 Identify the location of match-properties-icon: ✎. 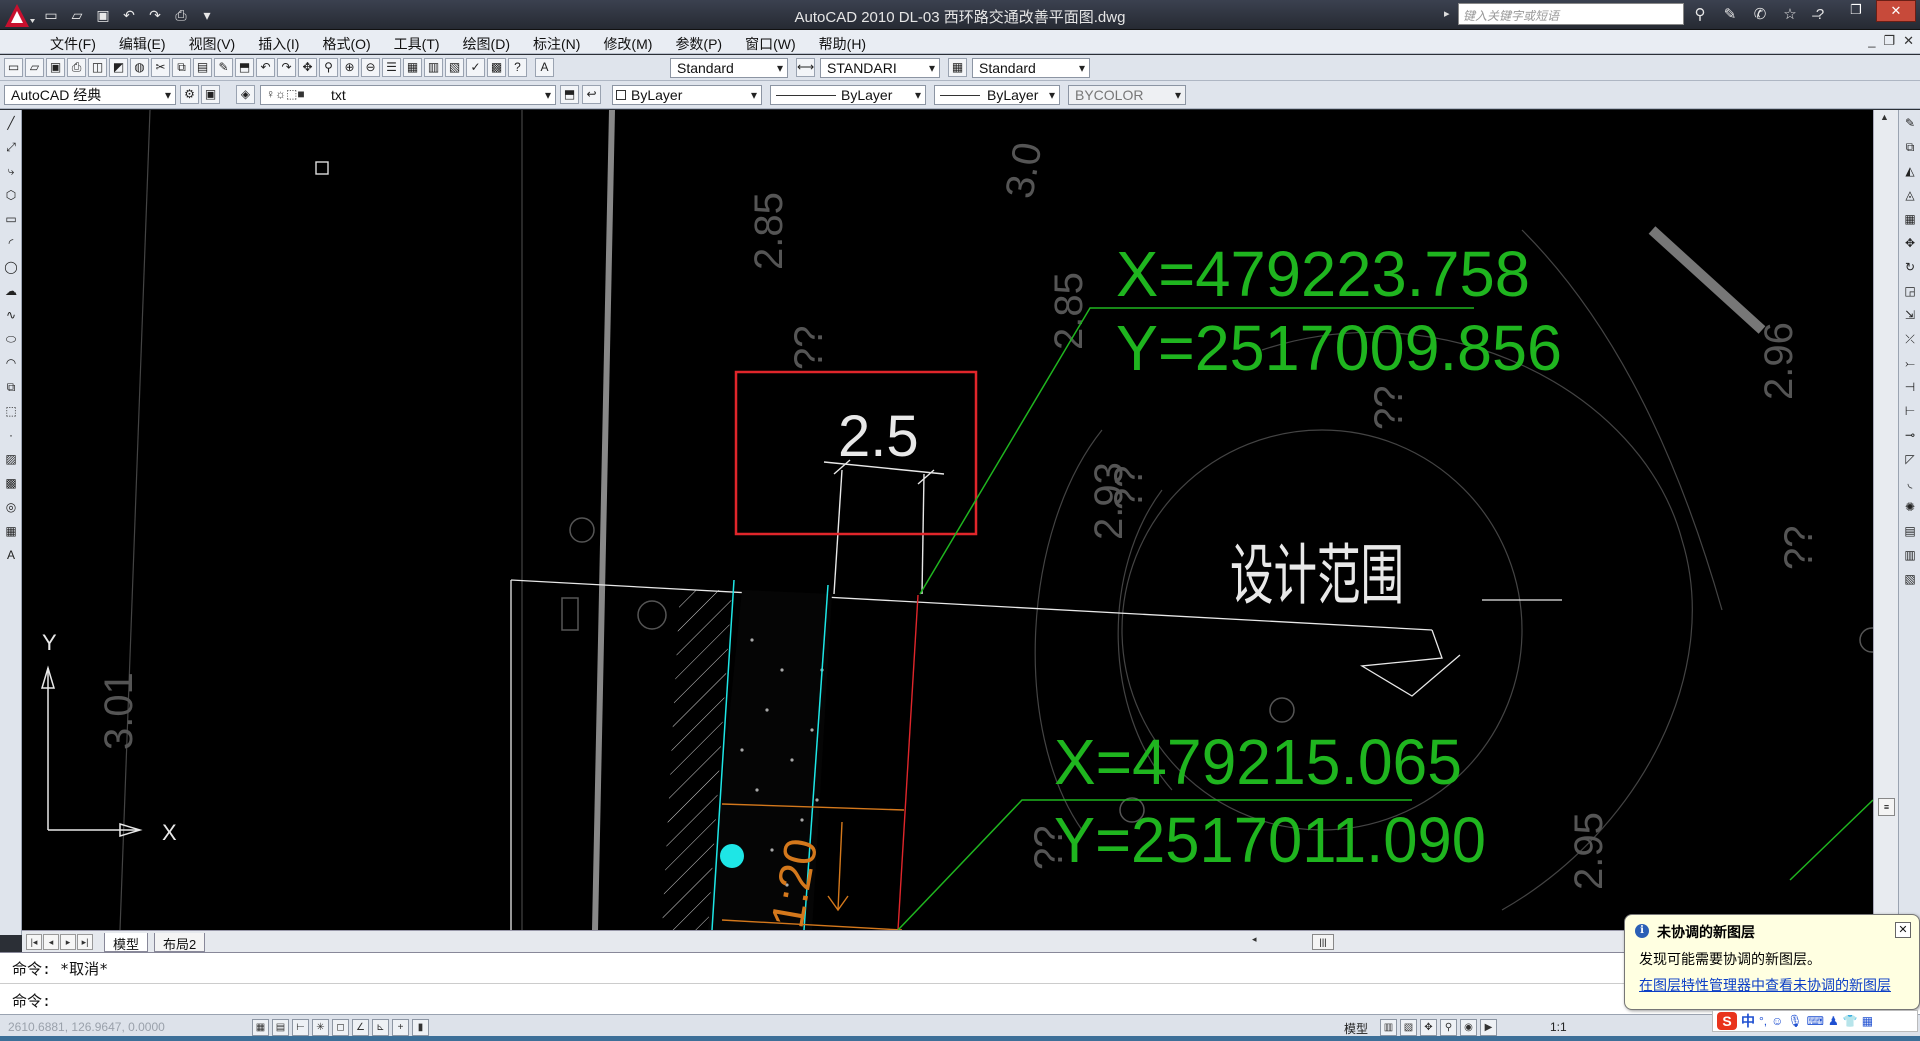
(223, 67).